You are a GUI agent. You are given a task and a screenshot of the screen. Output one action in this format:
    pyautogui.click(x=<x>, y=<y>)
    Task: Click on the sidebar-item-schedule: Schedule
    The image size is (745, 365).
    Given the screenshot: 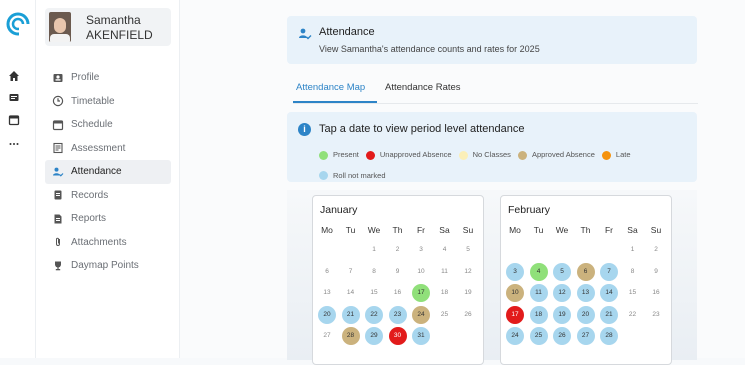 What is the action you would take?
    pyautogui.click(x=108, y=125)
    